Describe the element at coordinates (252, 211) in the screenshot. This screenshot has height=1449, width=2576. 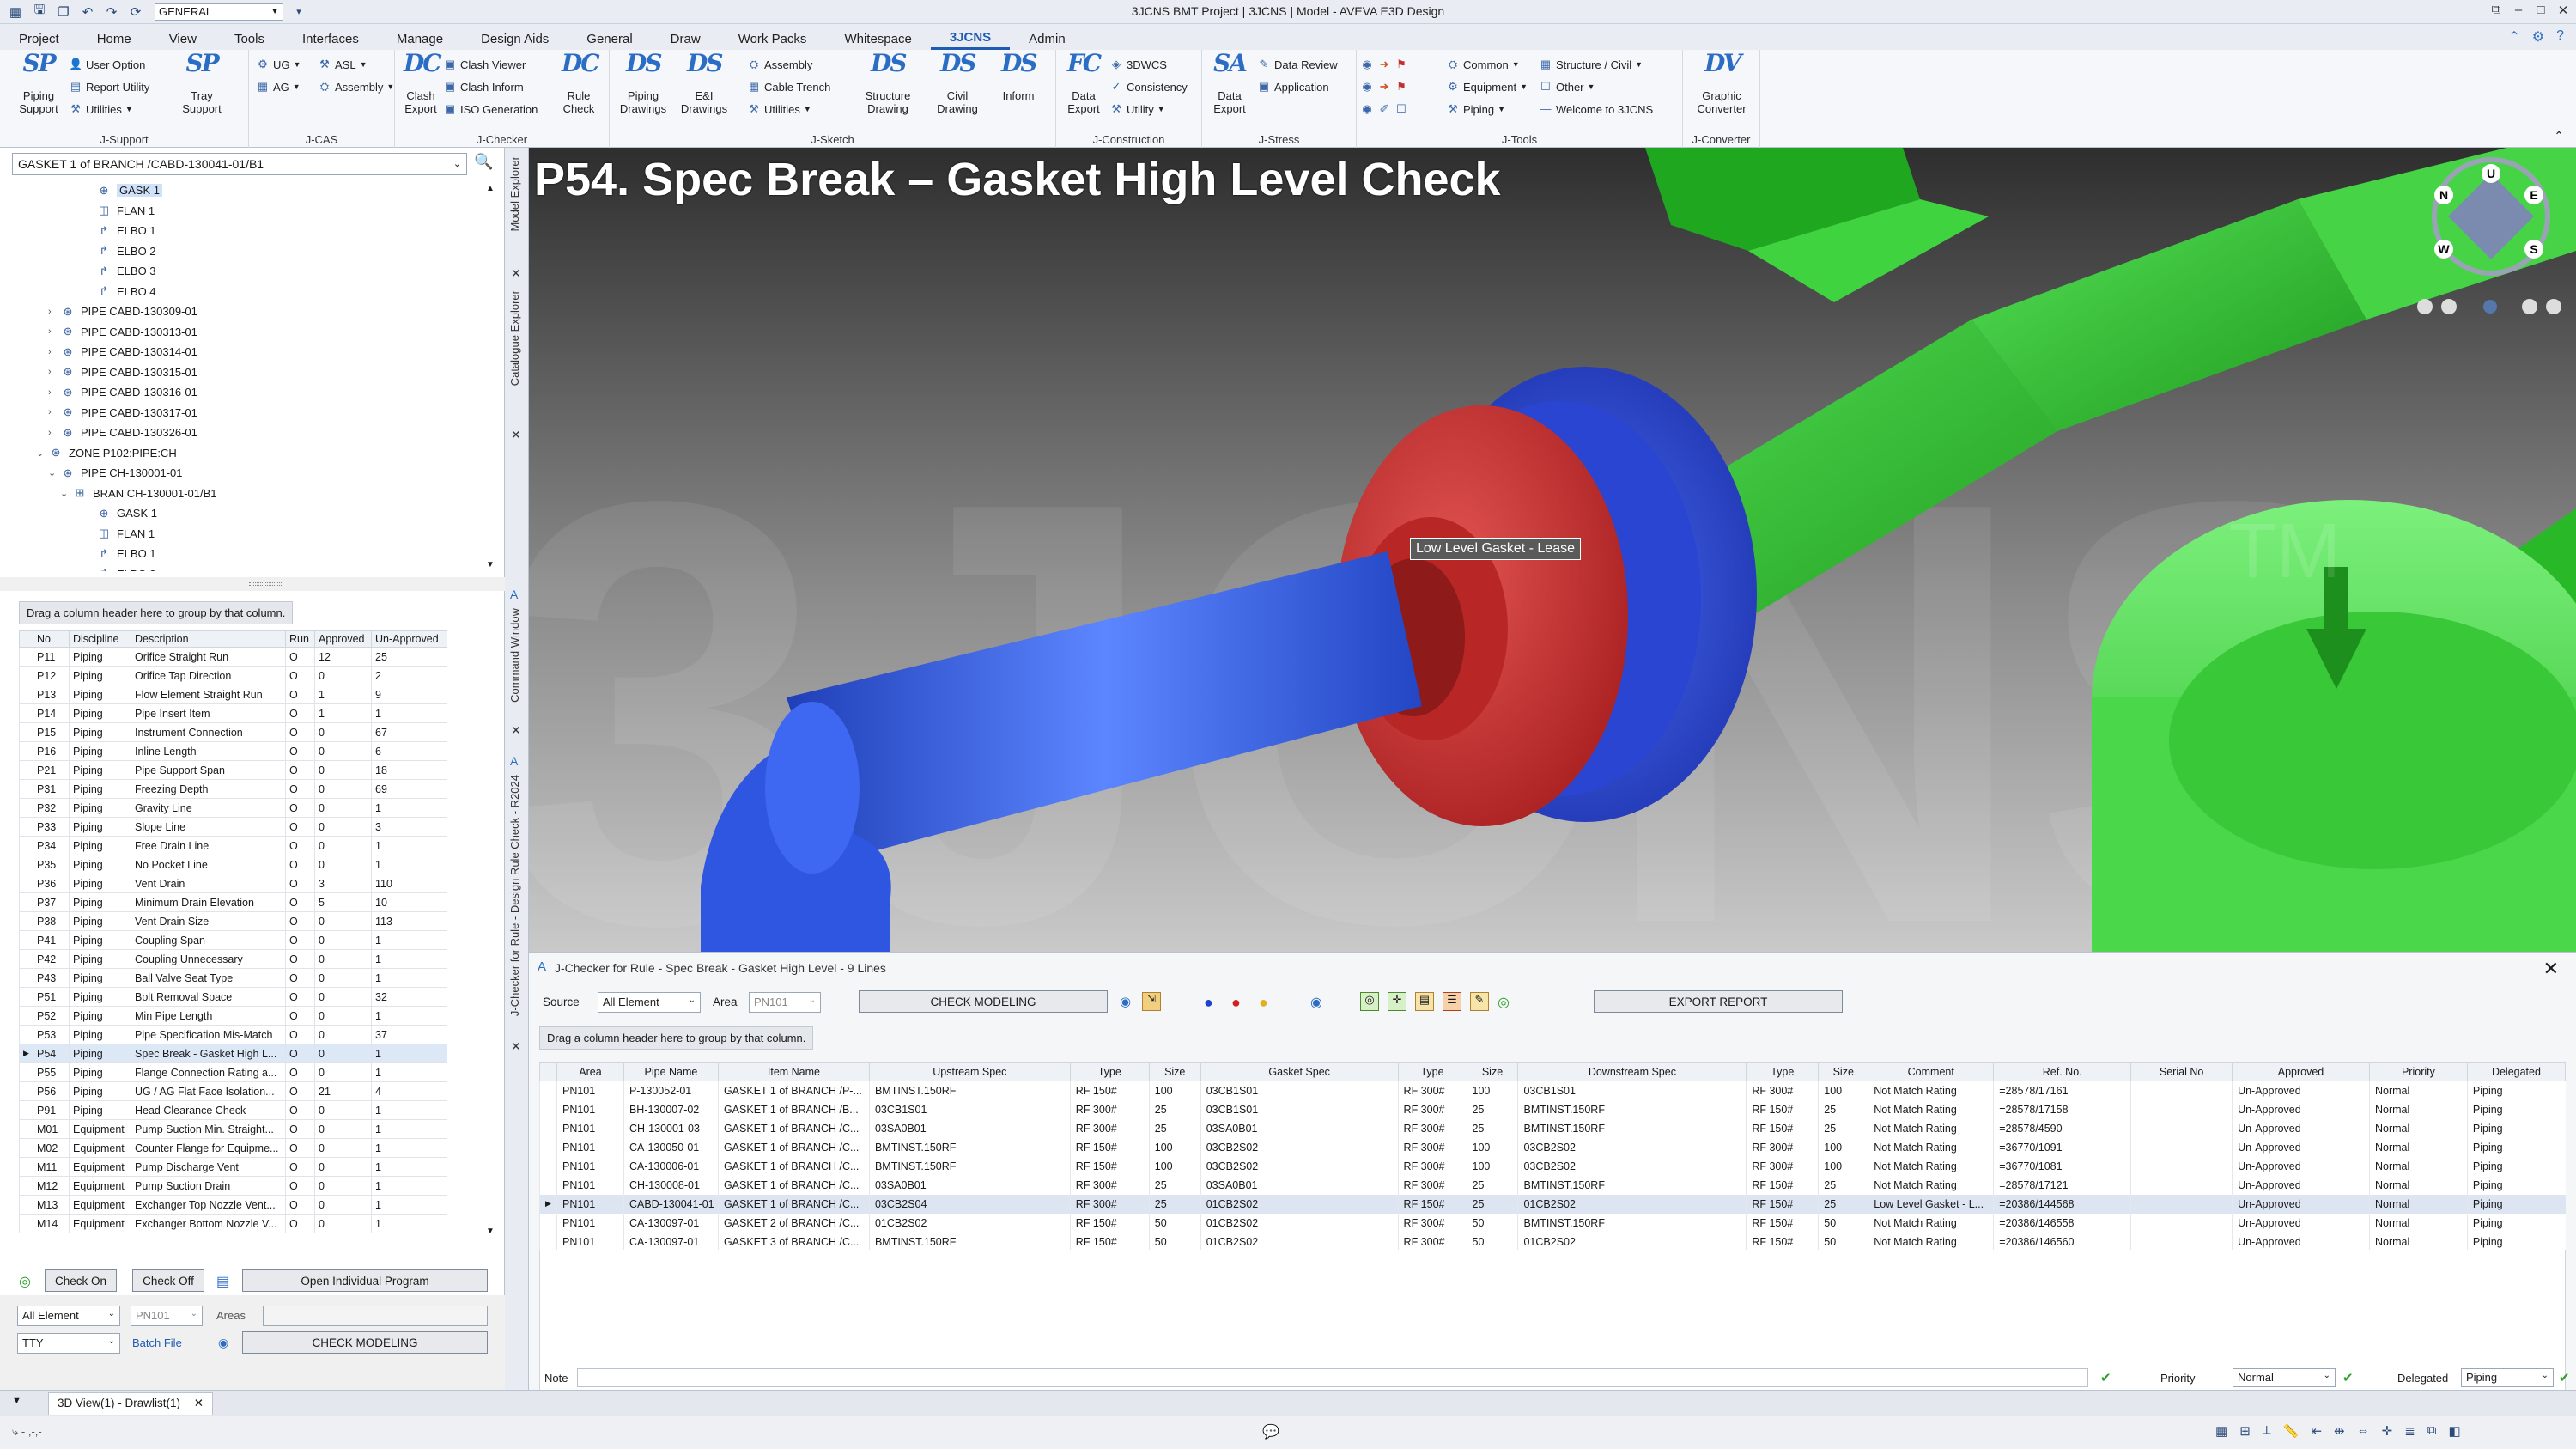
I see `tree-node: ◫ FLAN 1` at that location.